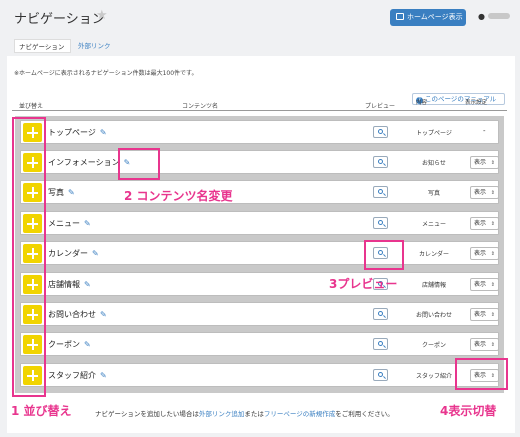 Image resolution: width=520 pixels, height=437 pixels. What do you see at coordinates (259, 132) in the screenshot?
I see `table-row: トップページ ✎ トップページ -` at bounding box center [259, 132].